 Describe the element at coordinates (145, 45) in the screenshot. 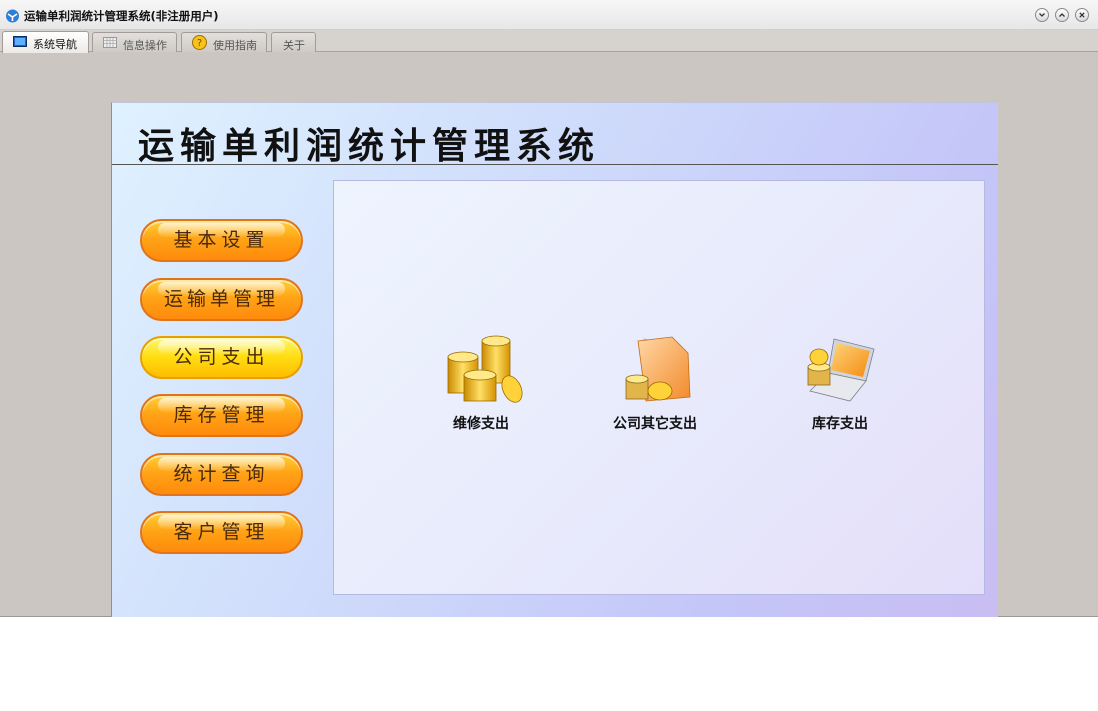

I see `tab-label: 信息操作` at that location.